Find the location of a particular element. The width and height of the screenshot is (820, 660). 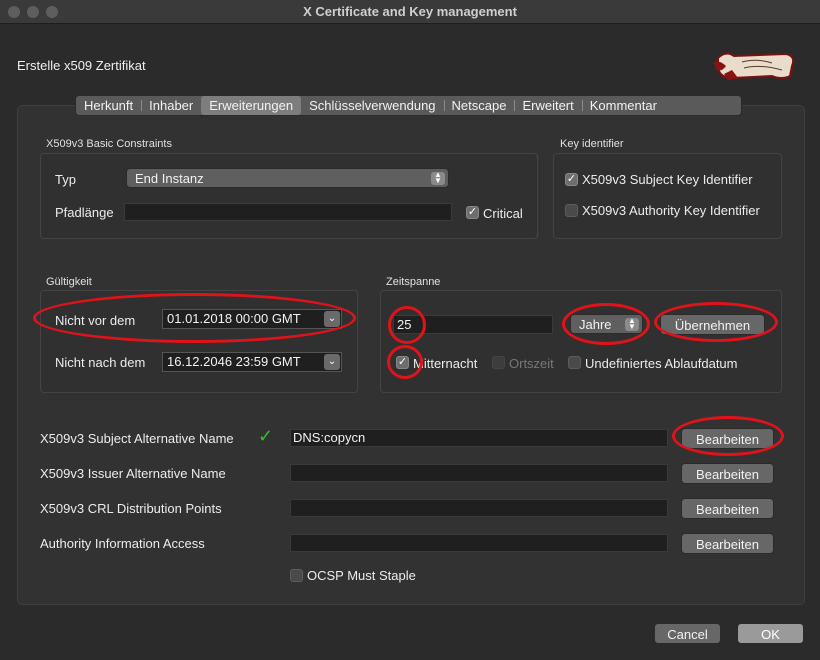

annotation-circle-midnight is located at coordinates (405, 362).